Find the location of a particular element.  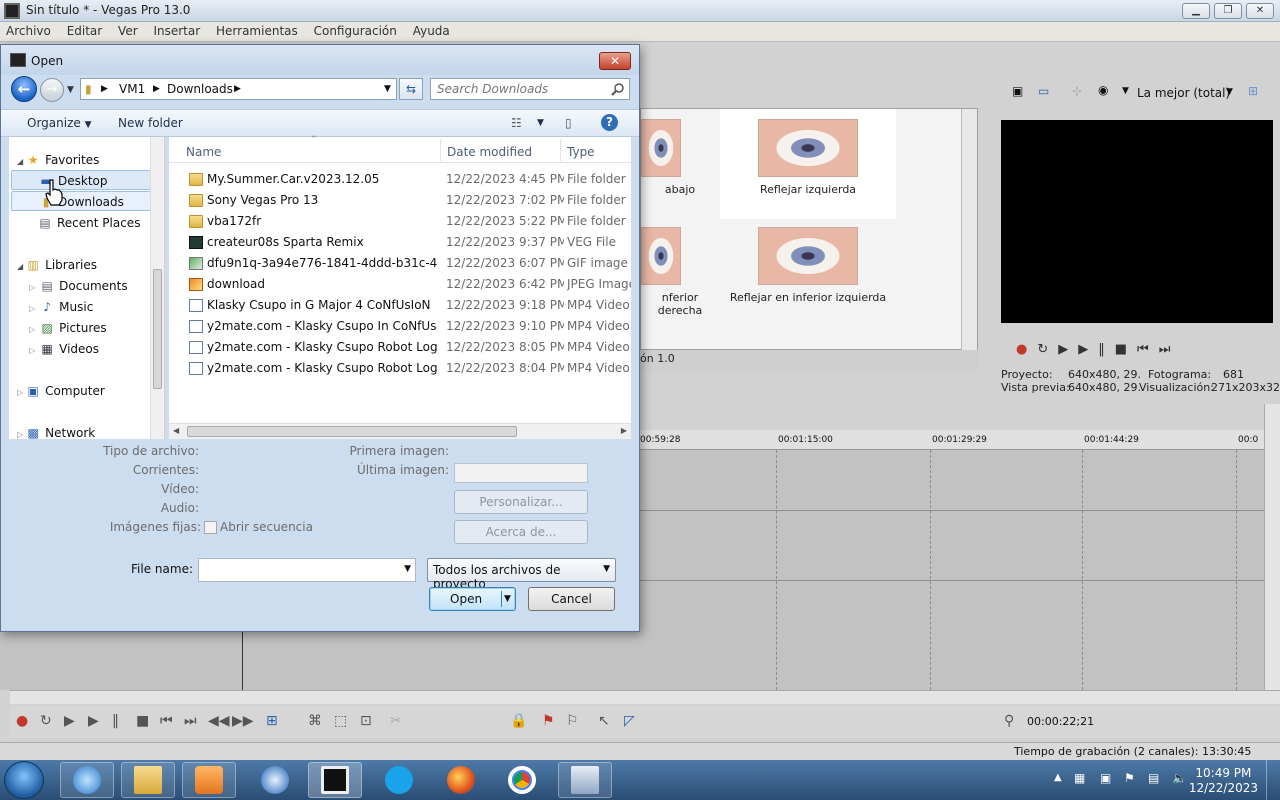

forward-button: → is located at coordinates (52, 90).